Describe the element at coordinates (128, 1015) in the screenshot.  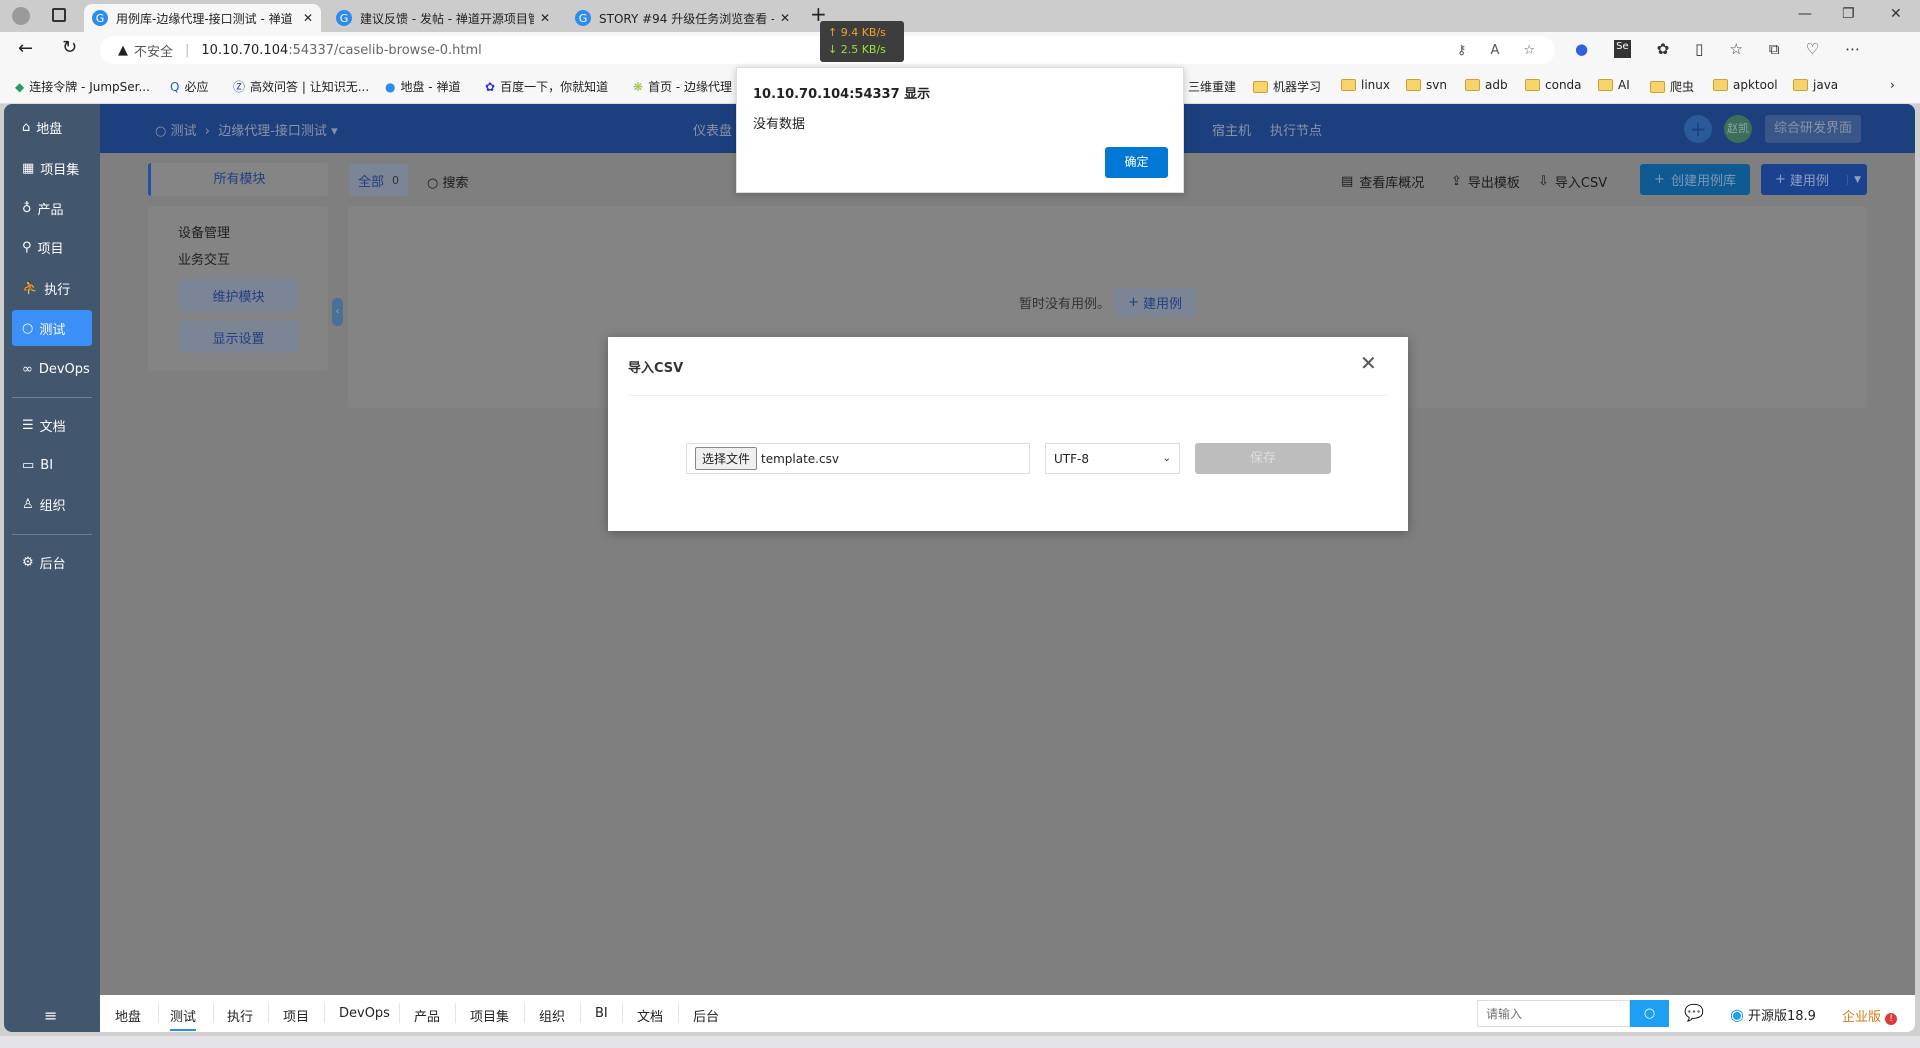
I see `bottom-nav-dashboard: 地盘` at that location.